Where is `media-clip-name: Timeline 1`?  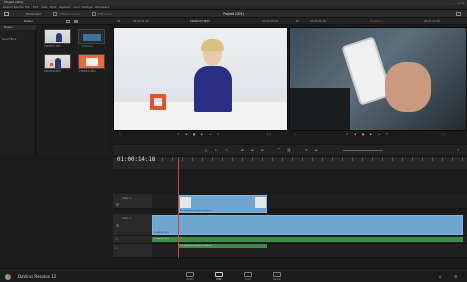
media-clip-name: Timeline 1 is located at coordinates (88, 46).